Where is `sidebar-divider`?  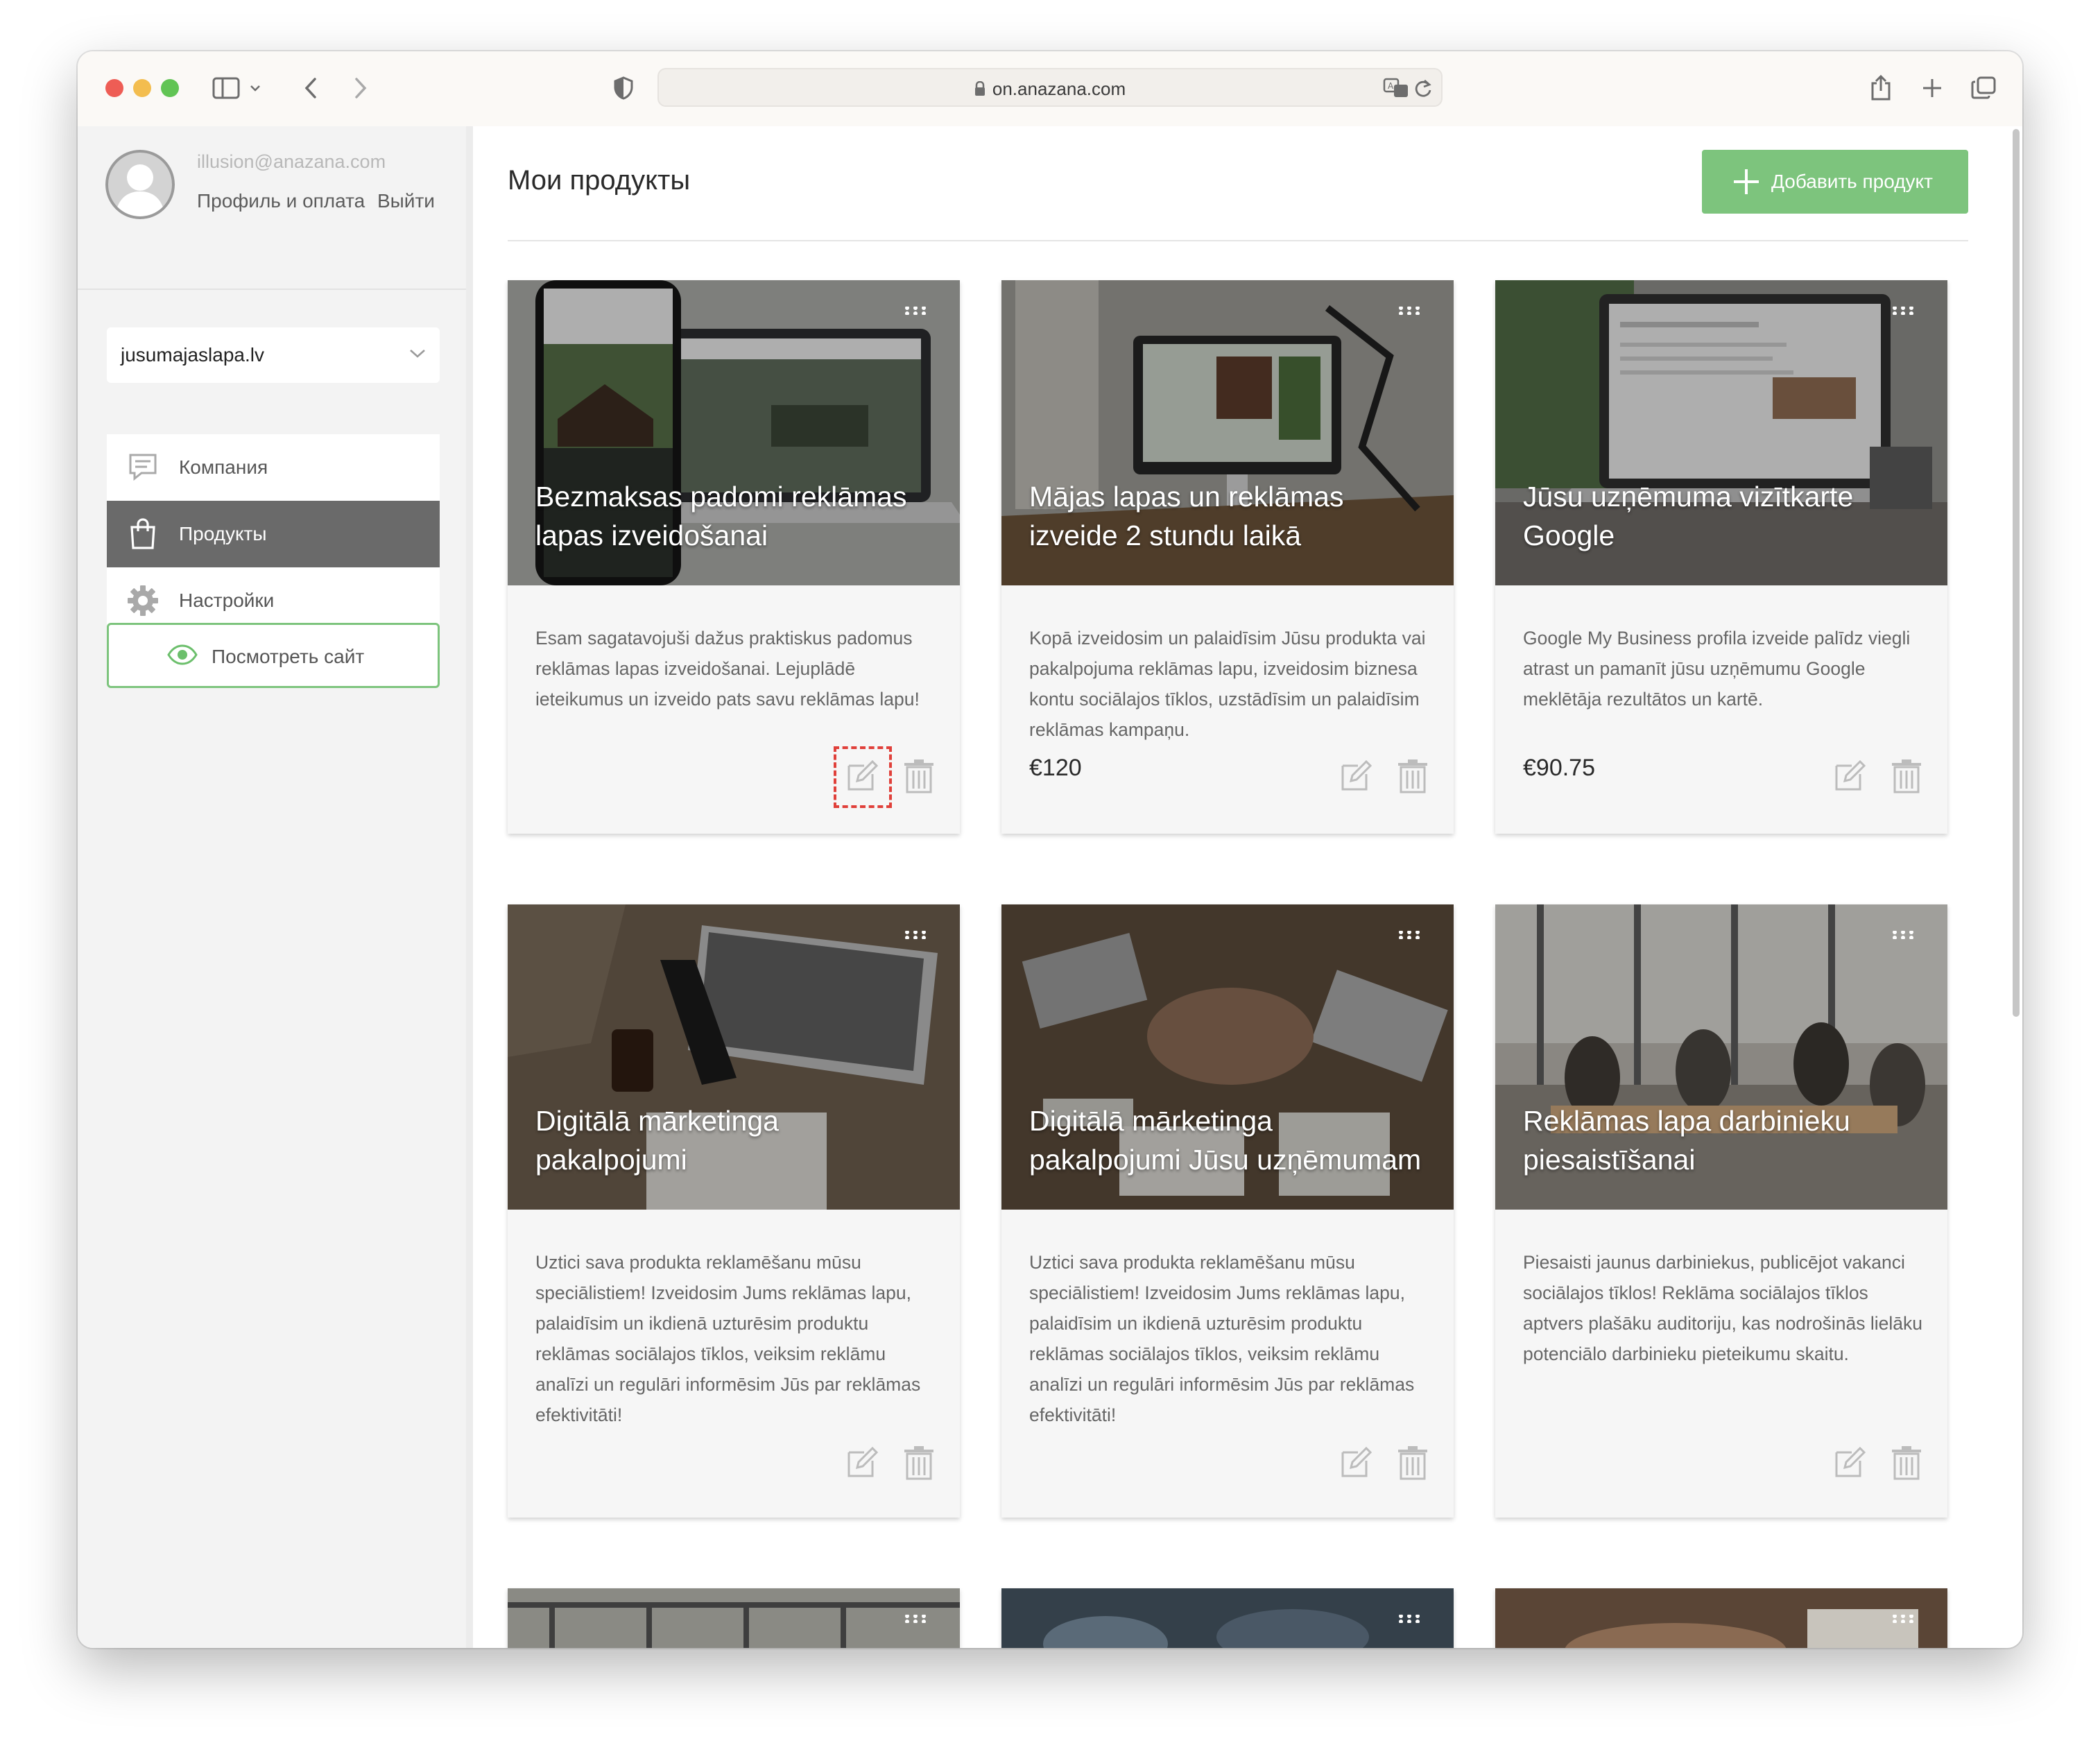 sidebar-divider is located at coordinates (272, 289).